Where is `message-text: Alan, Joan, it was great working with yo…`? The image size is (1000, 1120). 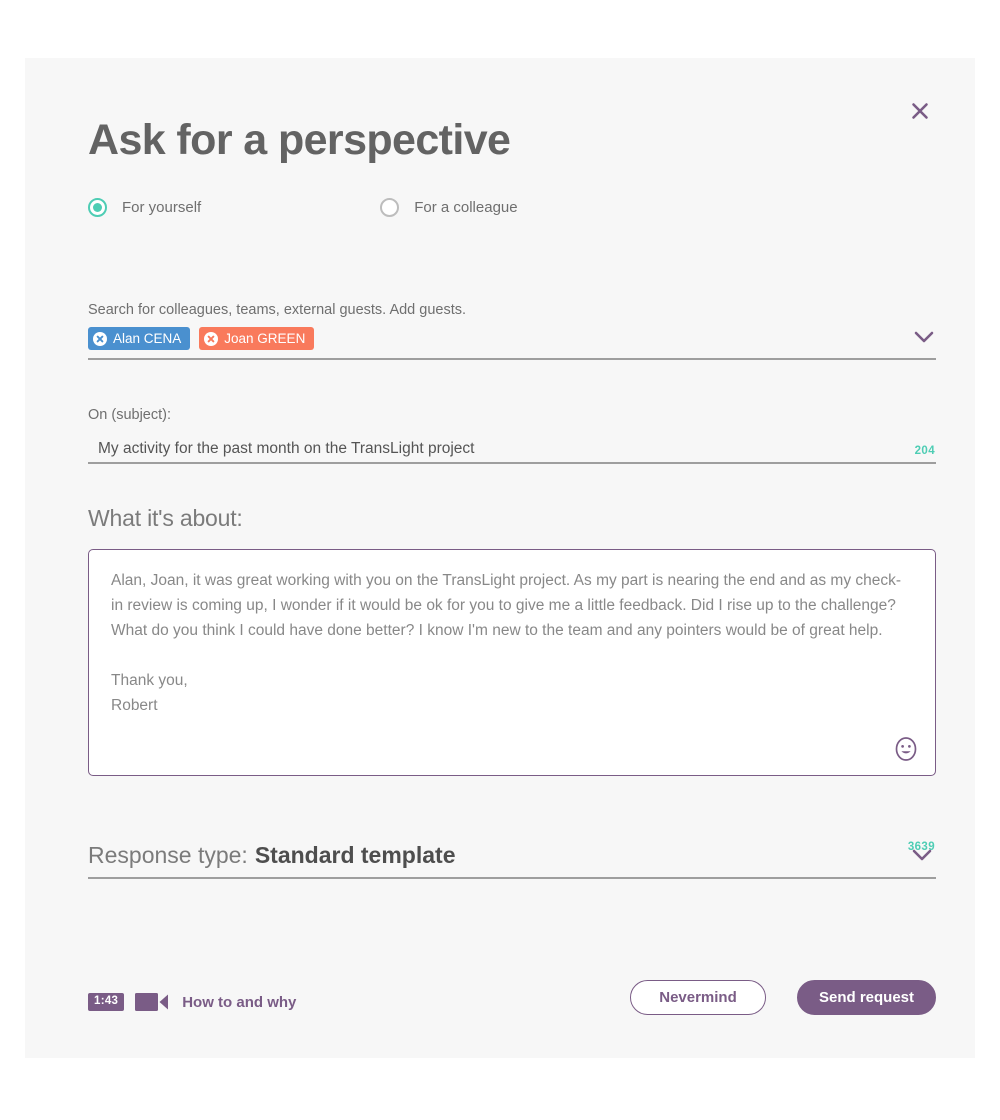 message-text: Alan, Joan, it was great working with yo… is located at coordinates (506, 643).